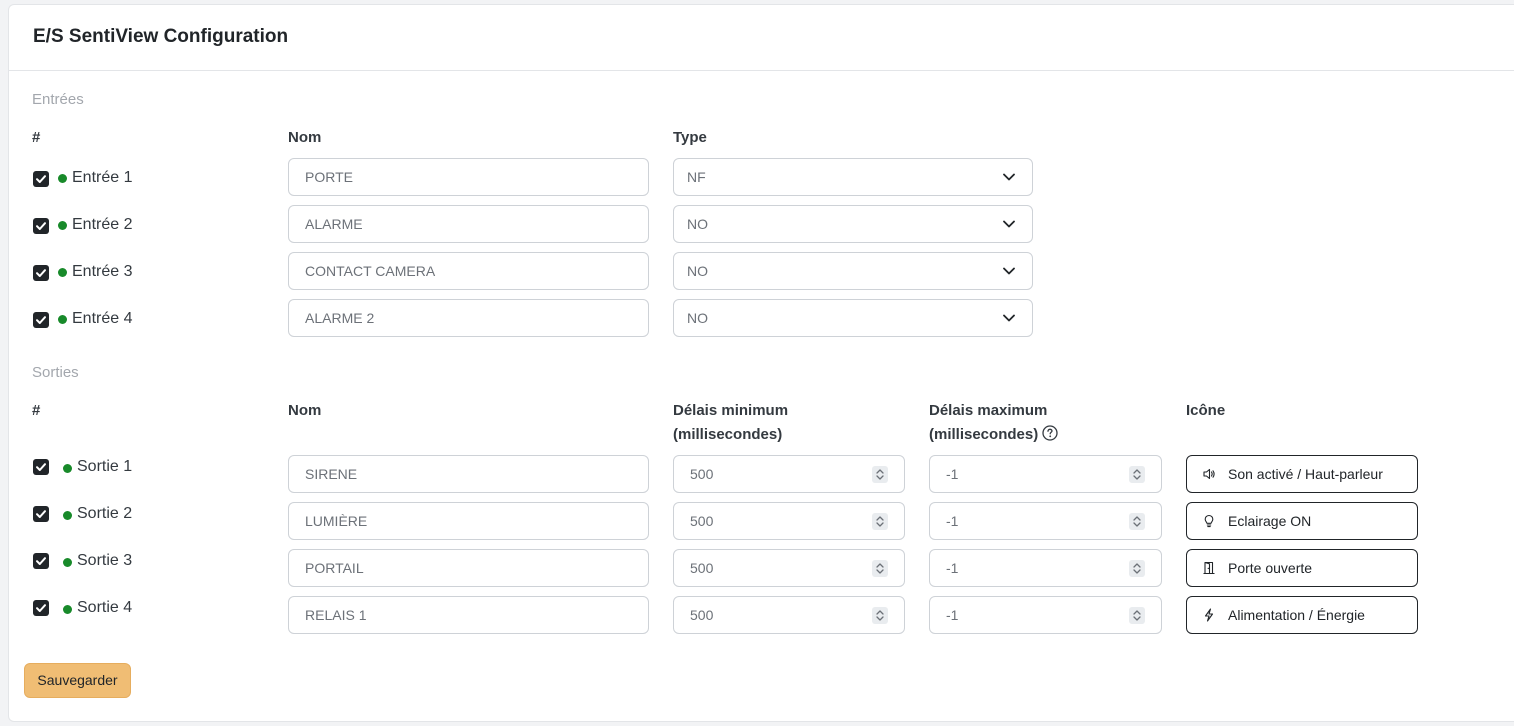 The image size is (1514, 726). I want to click on speaker-icon, so click(1209, 474).